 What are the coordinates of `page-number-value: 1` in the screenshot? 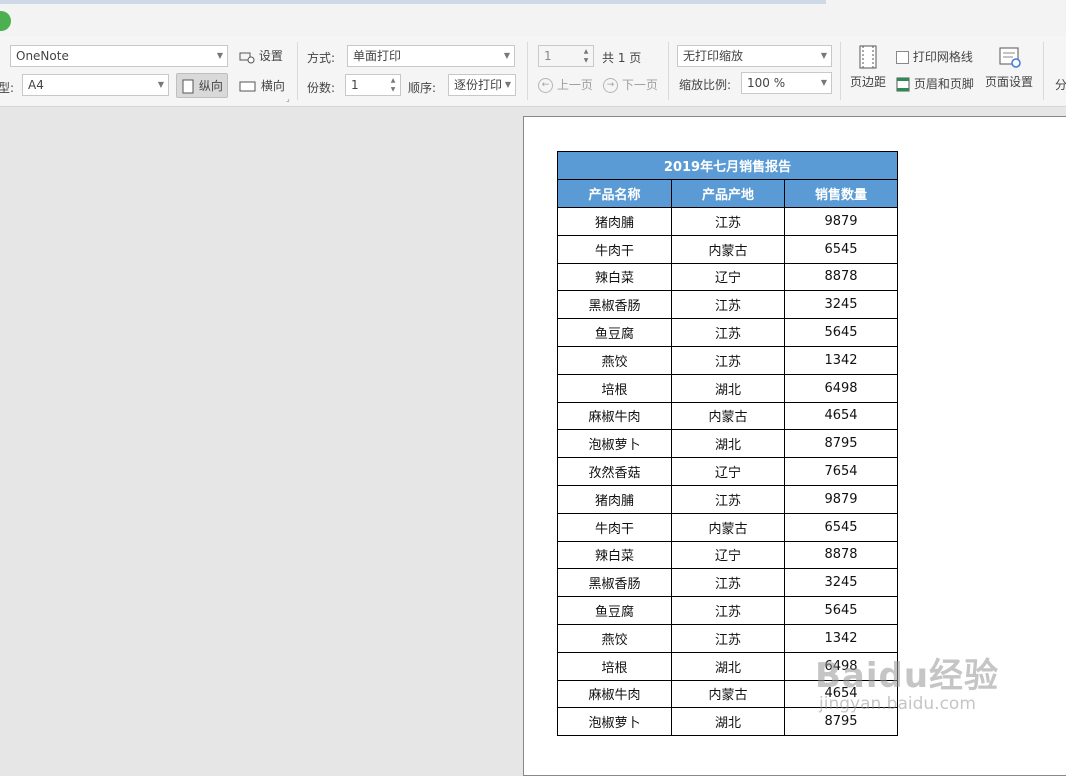 It's located at (548, 56).